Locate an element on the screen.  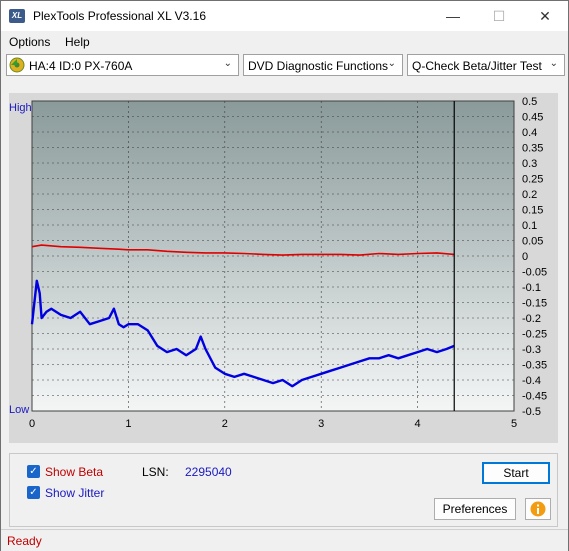
x-tick-label: 1 is located at coordinates (128, 424).